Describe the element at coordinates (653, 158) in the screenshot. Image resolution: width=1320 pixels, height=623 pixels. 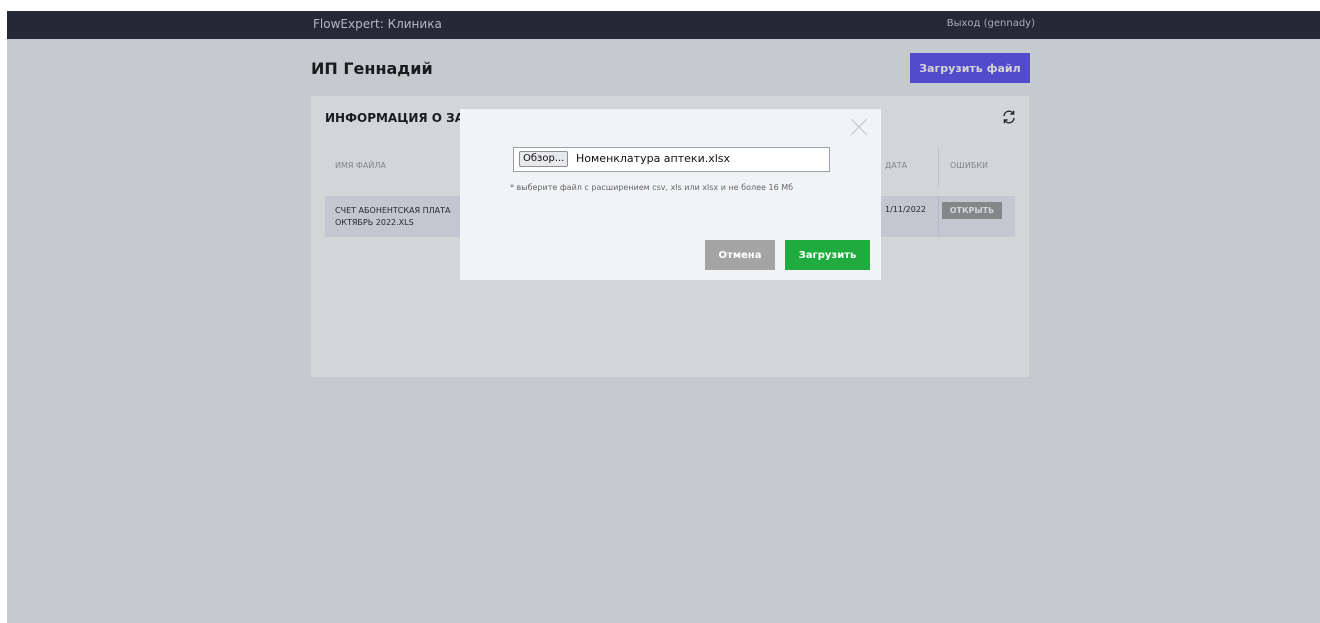
I see `selected-file-name: Номенклатура аптеки.xlsx` at that location.